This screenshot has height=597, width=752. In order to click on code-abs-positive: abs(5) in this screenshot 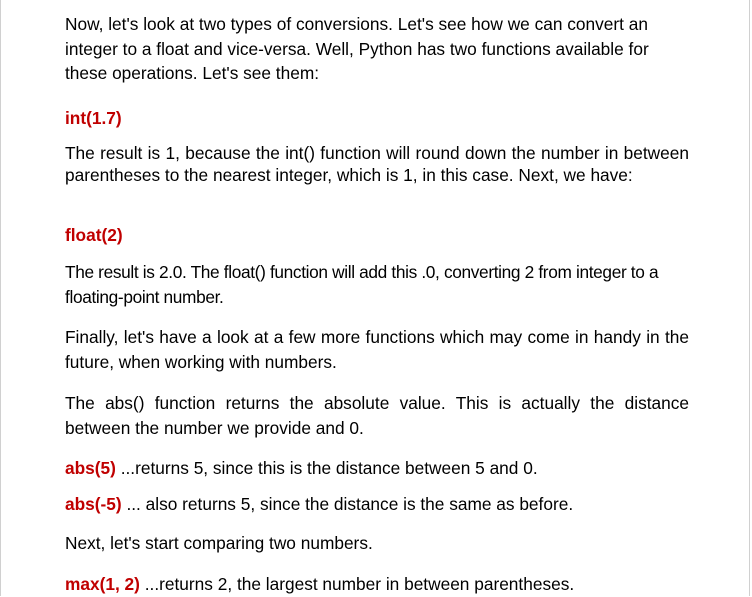, I will do `click(90, 468)`.